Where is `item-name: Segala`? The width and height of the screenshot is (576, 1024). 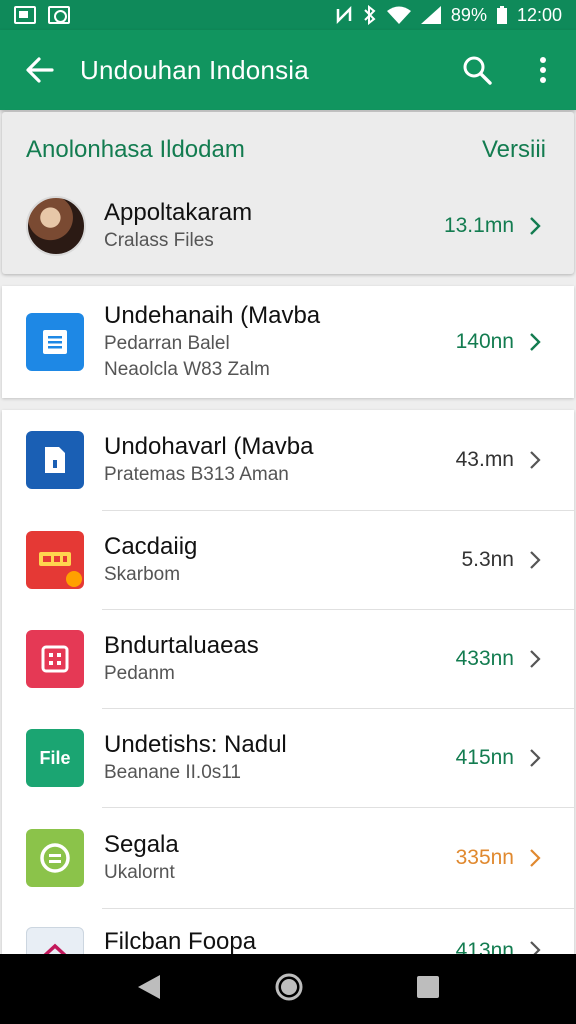 item-name: Segala is located at coordinates (141, 844).